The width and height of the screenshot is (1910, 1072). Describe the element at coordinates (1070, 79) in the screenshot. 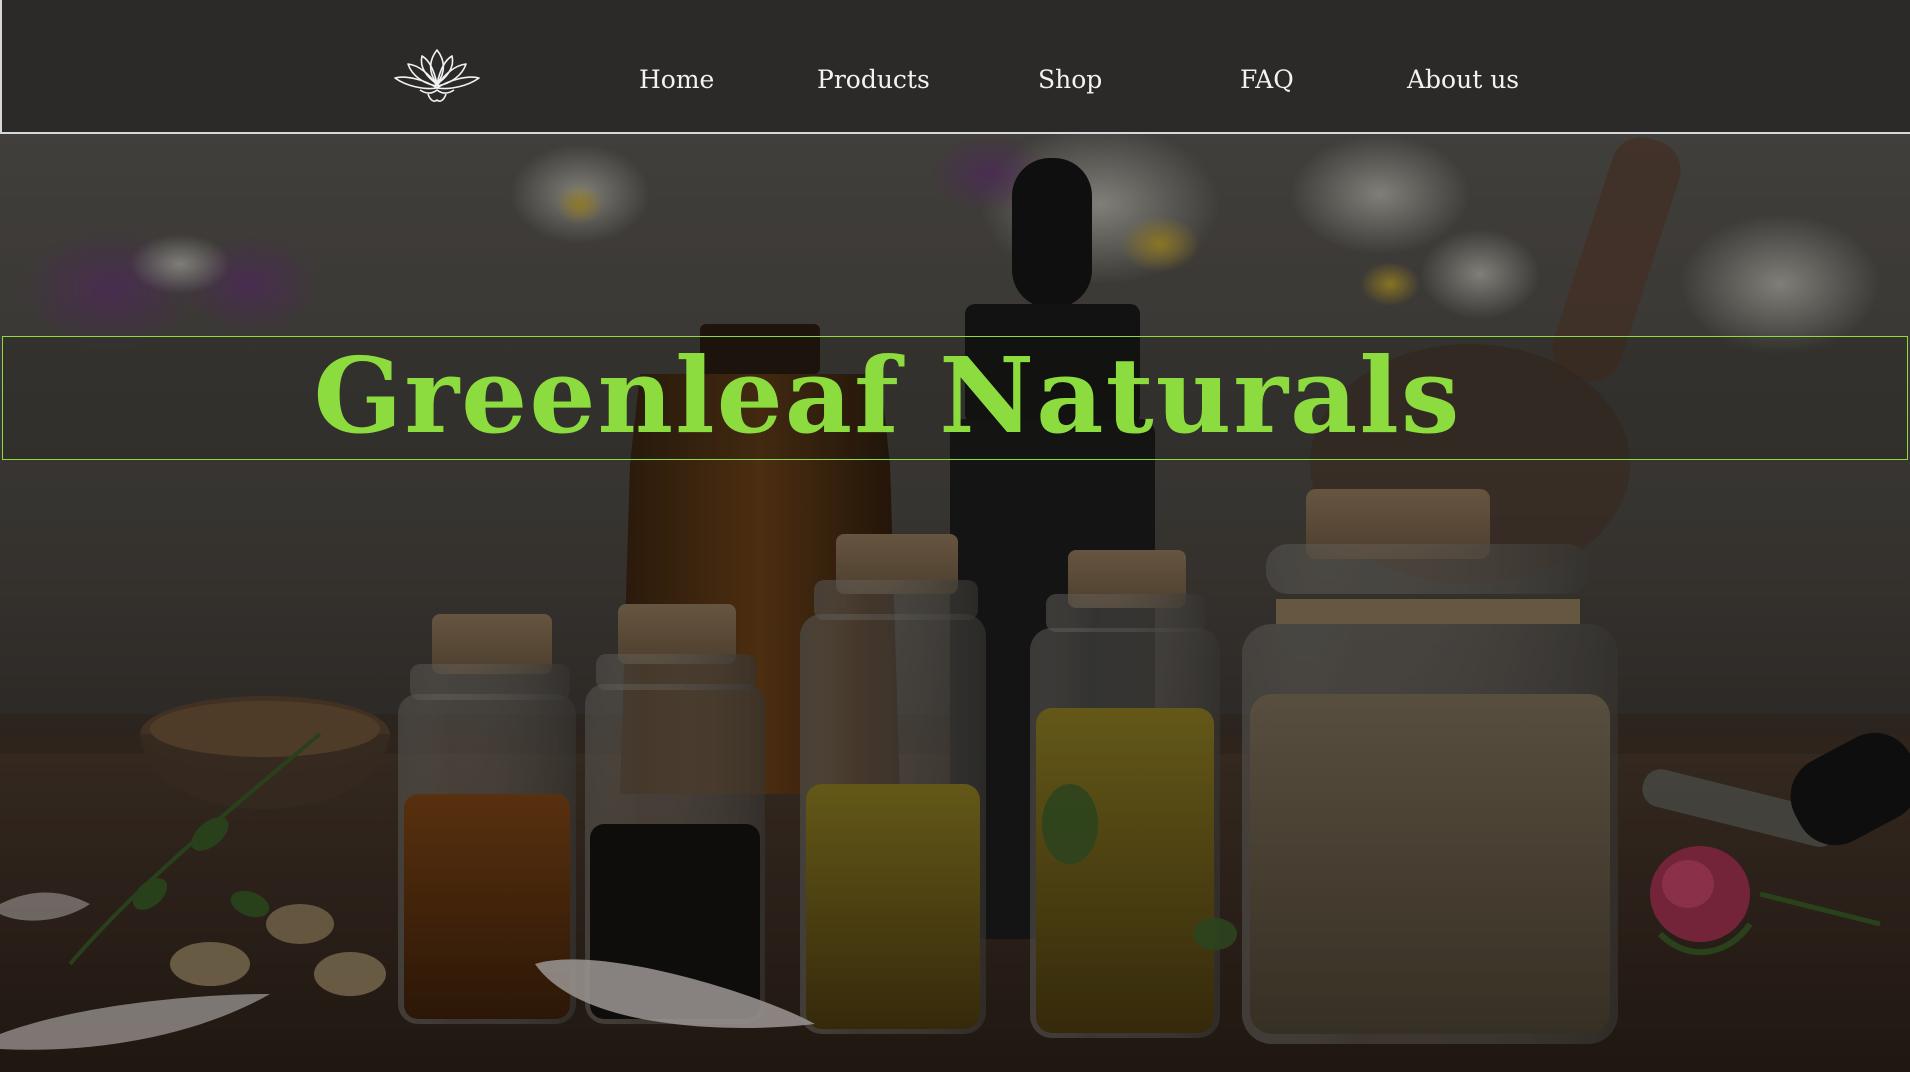

I see `nav-item-shop: Shop` at that location.